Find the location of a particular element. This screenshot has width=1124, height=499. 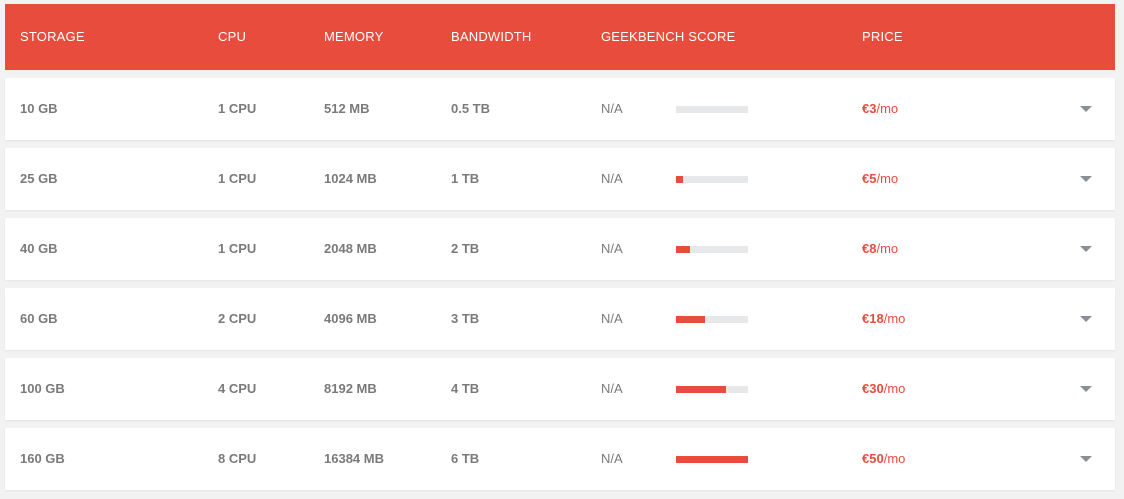

cell-price: €8/mo is located at coordinates (880, 249).